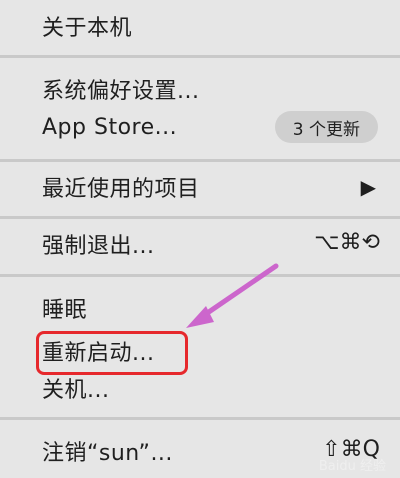  What do you see at coordinates (368, 187) in the screenshot?
I see `submenu-arrow-icon: ▶` at bounding box center [368, 187].